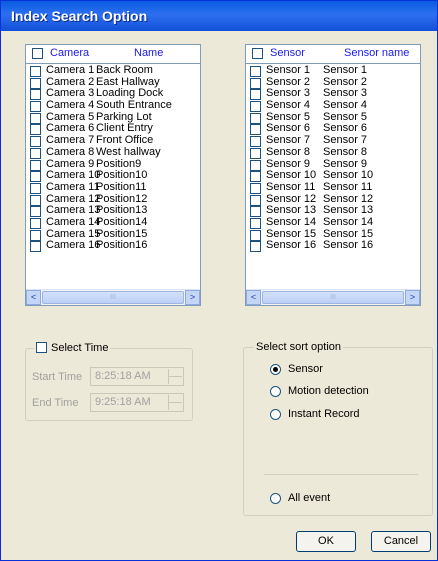 This screenshot has width=438, height=561. Describe the element at coordinates (288, 70) in the screenshot. I see `row-id: Sensor 1` at that location.